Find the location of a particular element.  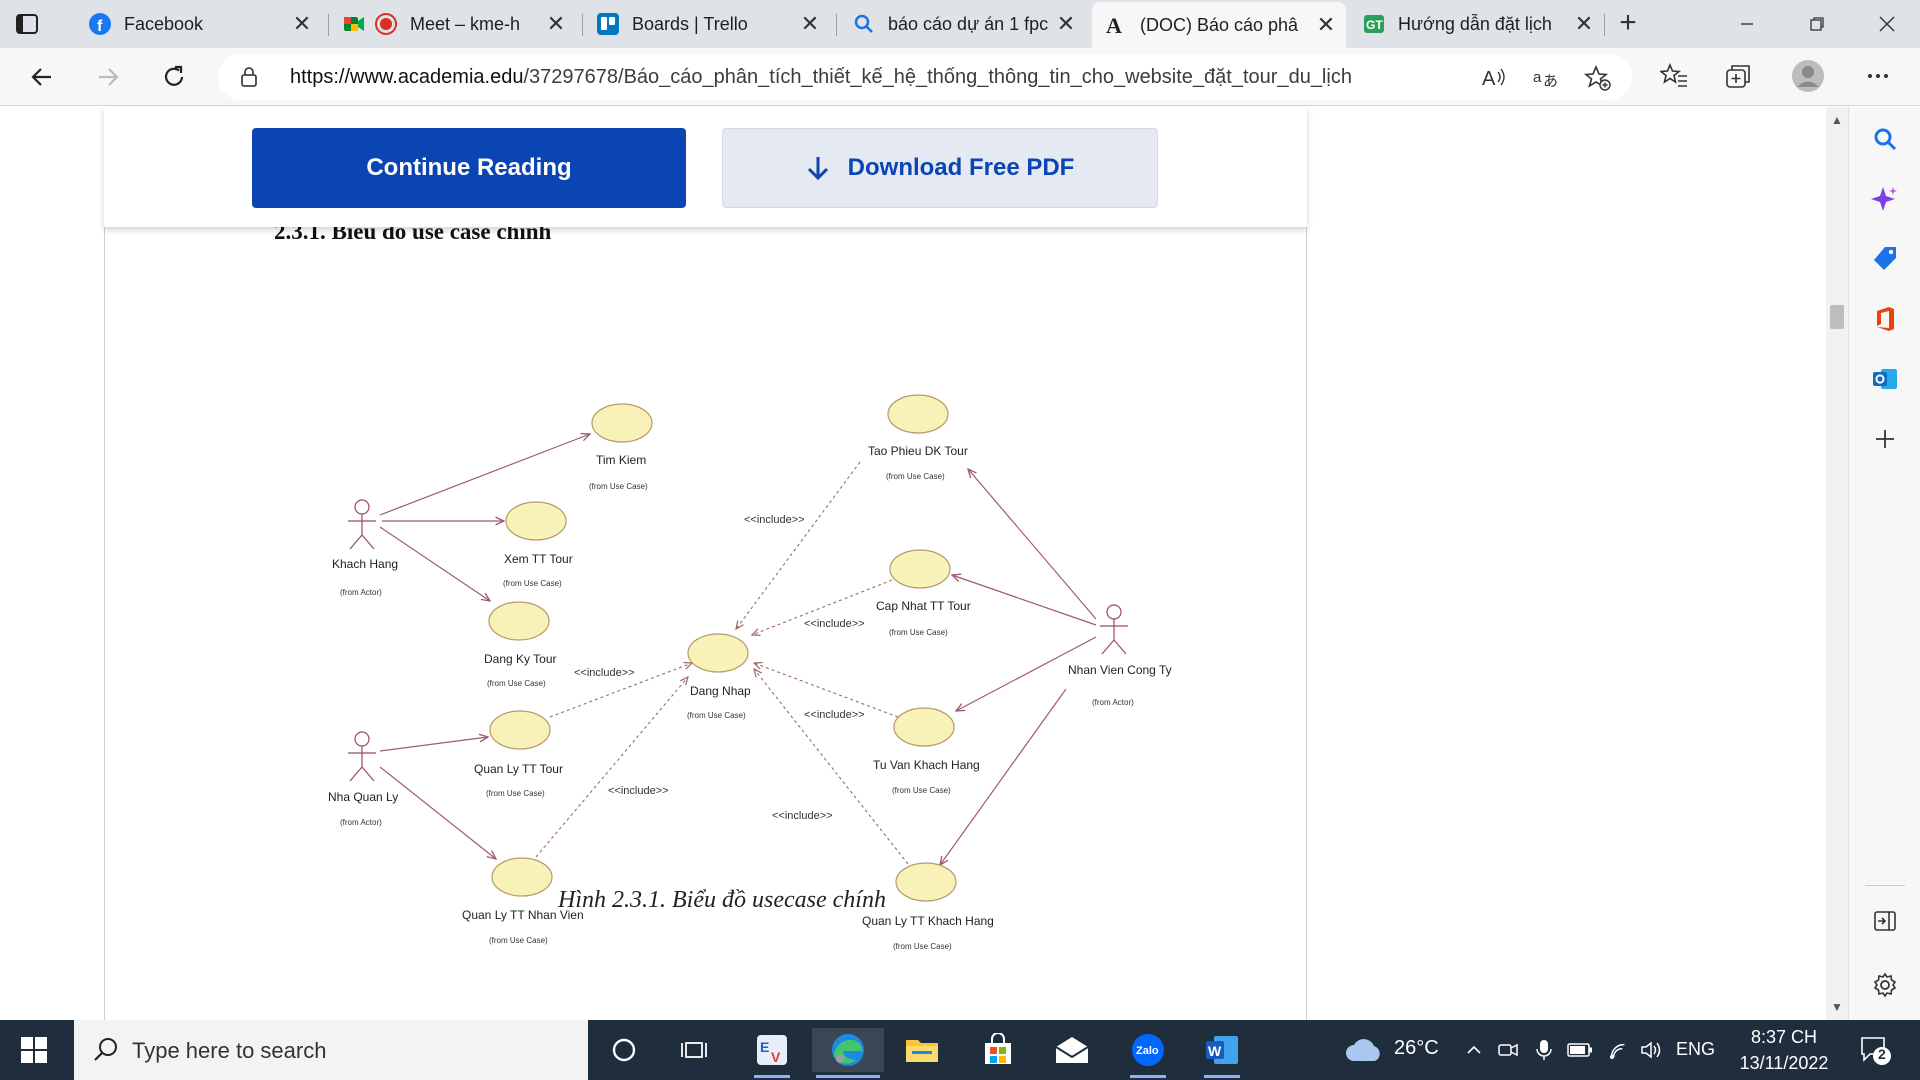

actor-name: Khach Hang is located at coordinates (365, 564).